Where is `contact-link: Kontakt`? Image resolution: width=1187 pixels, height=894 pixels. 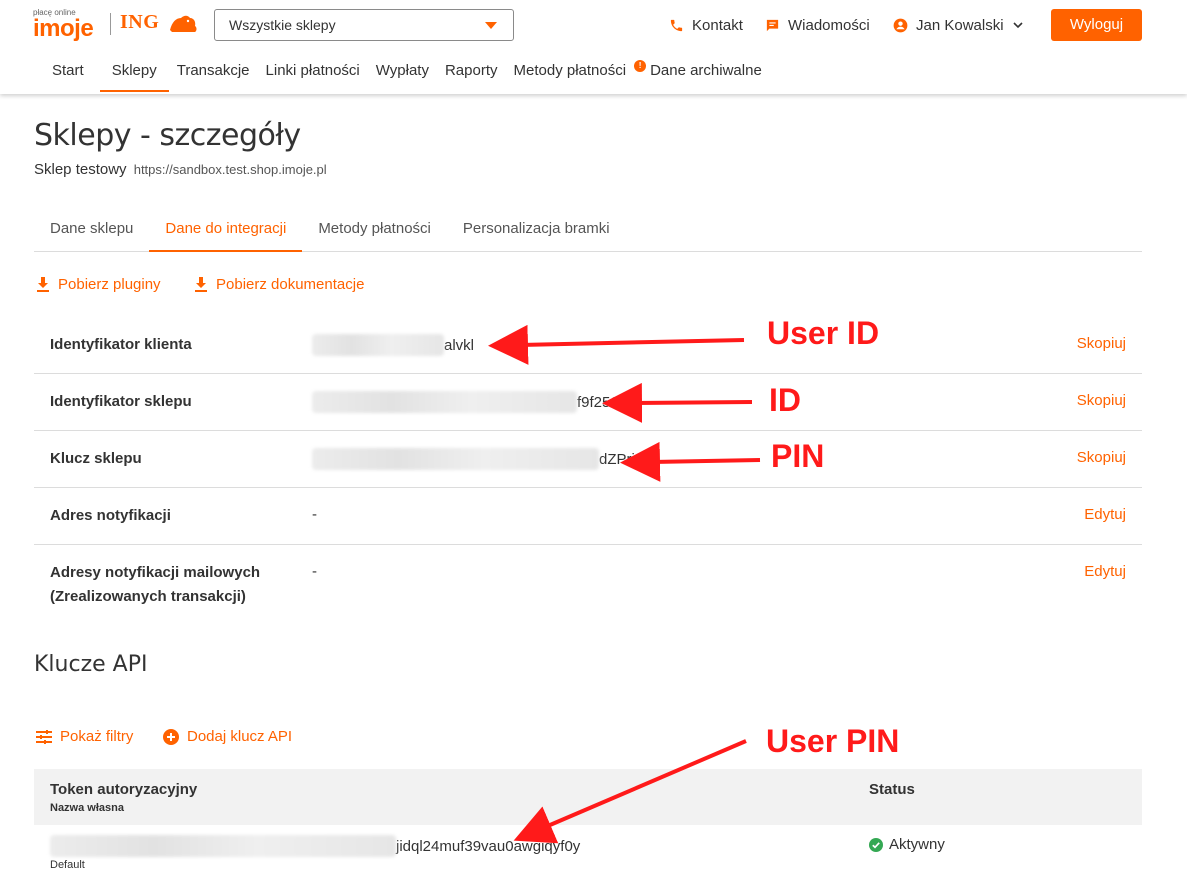 contact-link: Kontakt is located at coordinates (706, 25).